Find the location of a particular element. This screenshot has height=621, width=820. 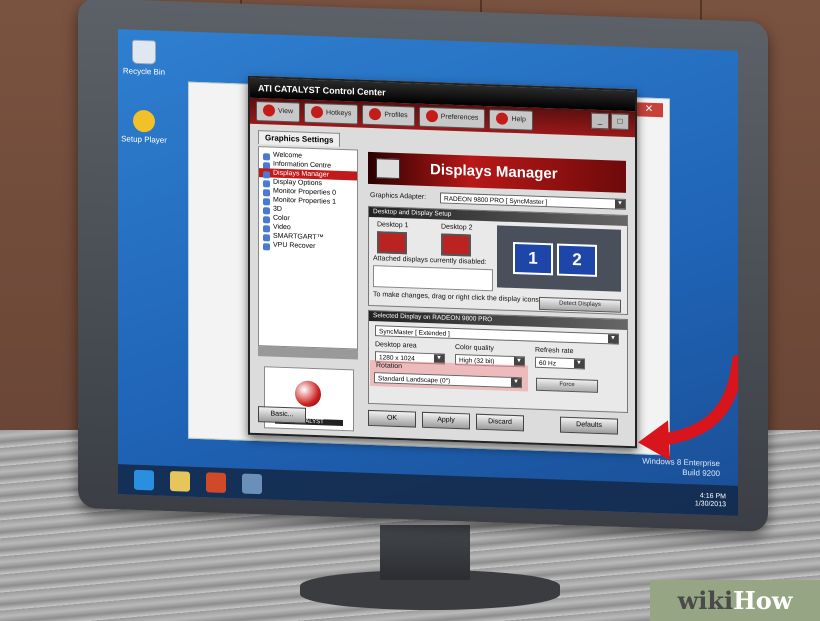

hotkeys-button: Hotkeys is located at coordinates (331, 113).